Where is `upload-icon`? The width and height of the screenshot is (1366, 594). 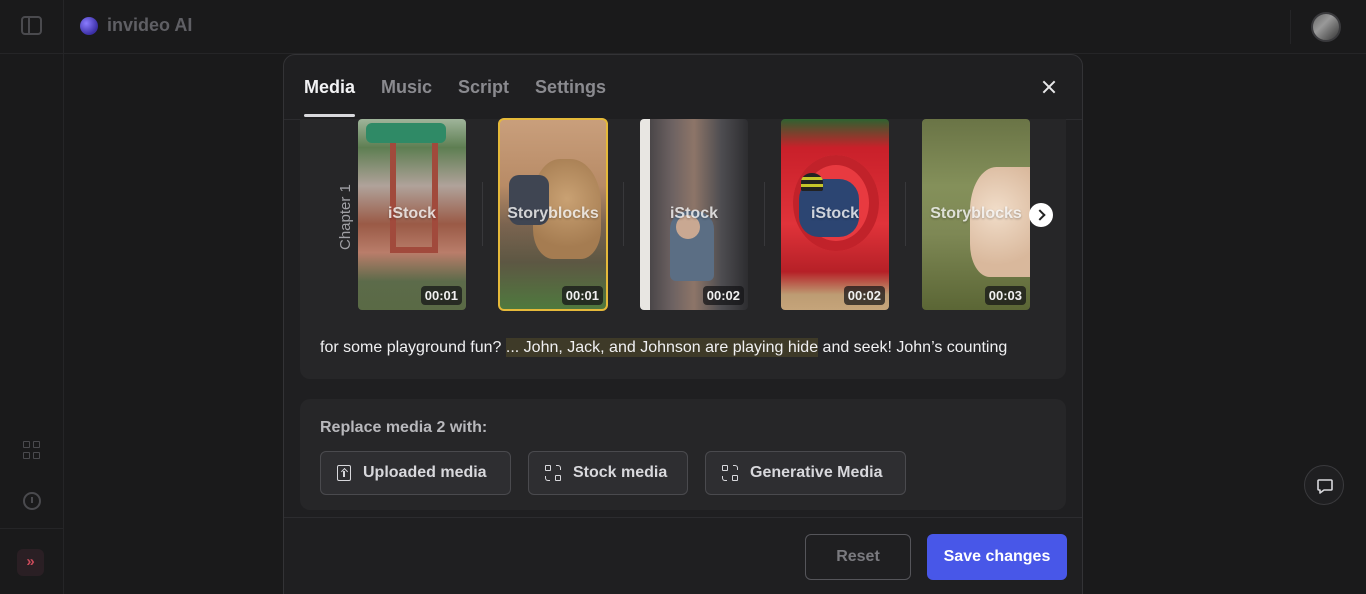 upload-icon is located at coordinates (344, 473).